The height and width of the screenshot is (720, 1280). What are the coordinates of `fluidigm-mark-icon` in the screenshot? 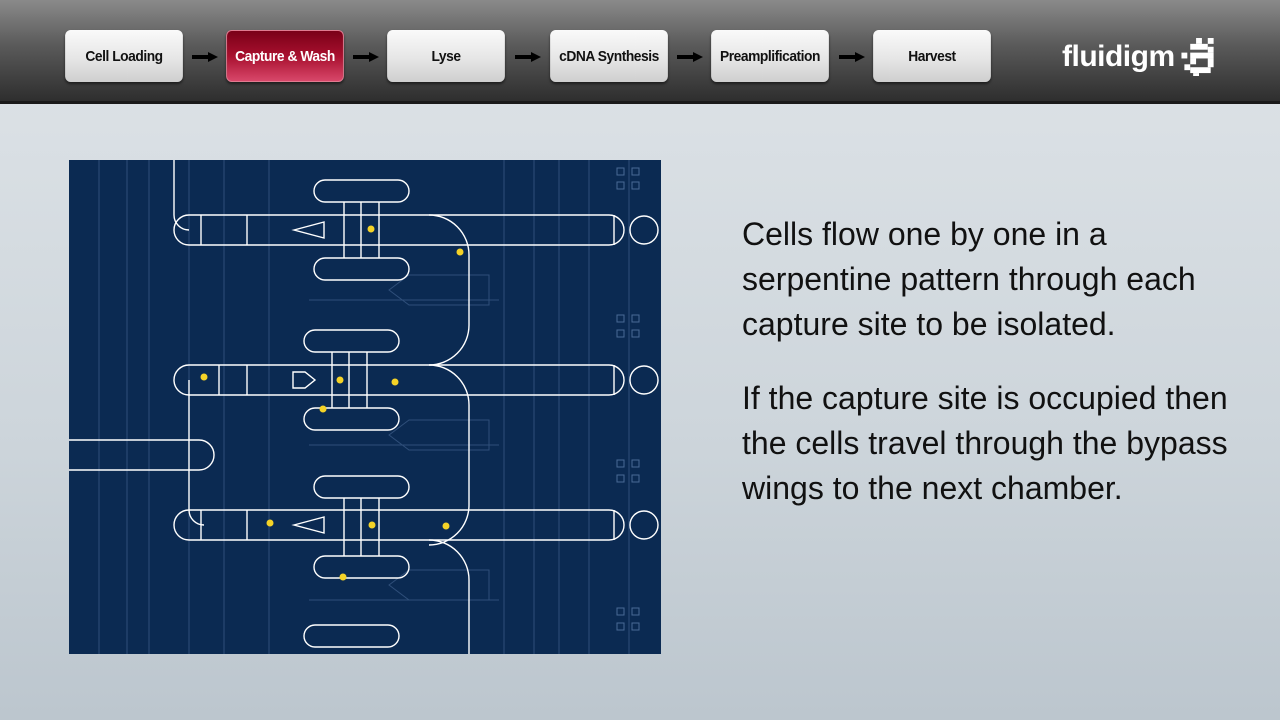 It's located at (1197, 57).